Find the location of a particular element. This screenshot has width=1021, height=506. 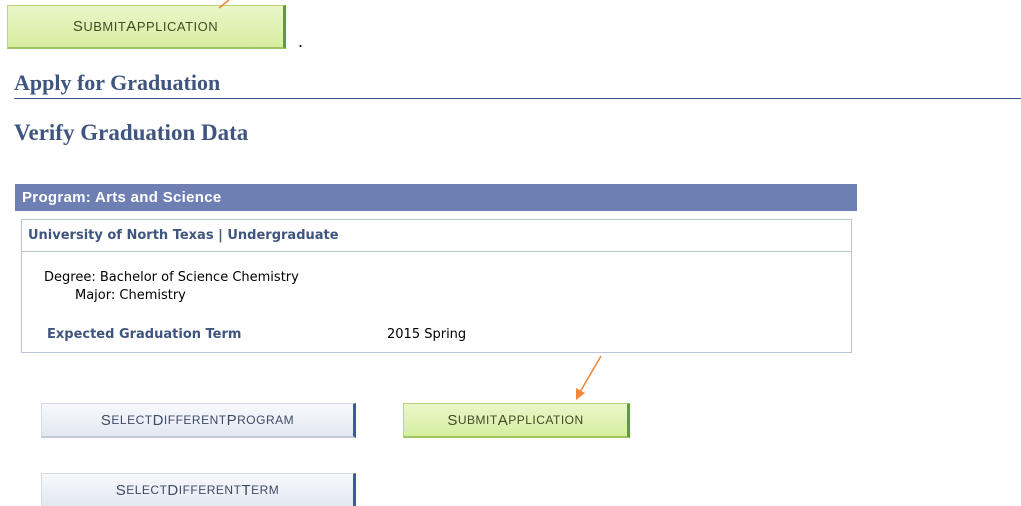

select-different-term-button: Select Different Term is located at coordinates (198, 489).